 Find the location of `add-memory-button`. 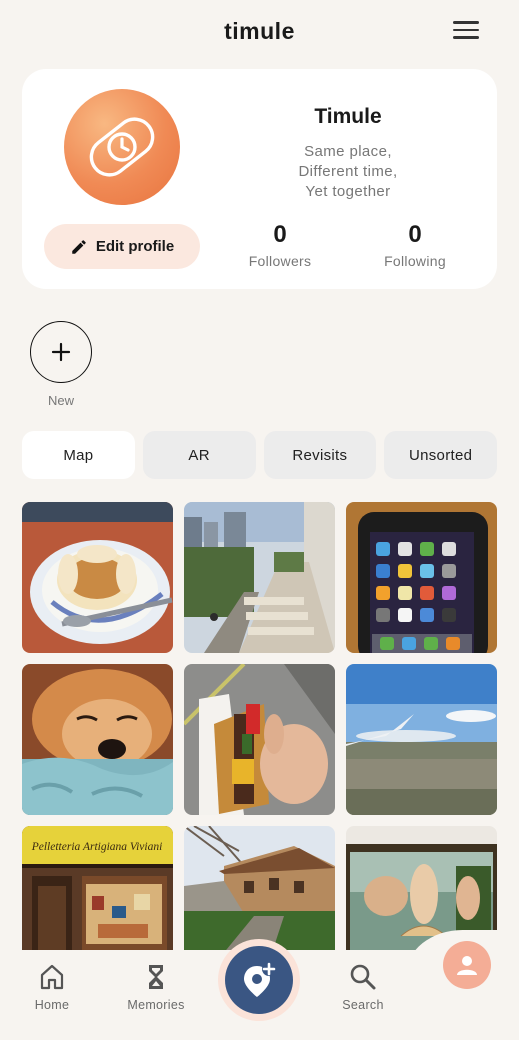

add-memory-button is located at coordinates (259, 980).